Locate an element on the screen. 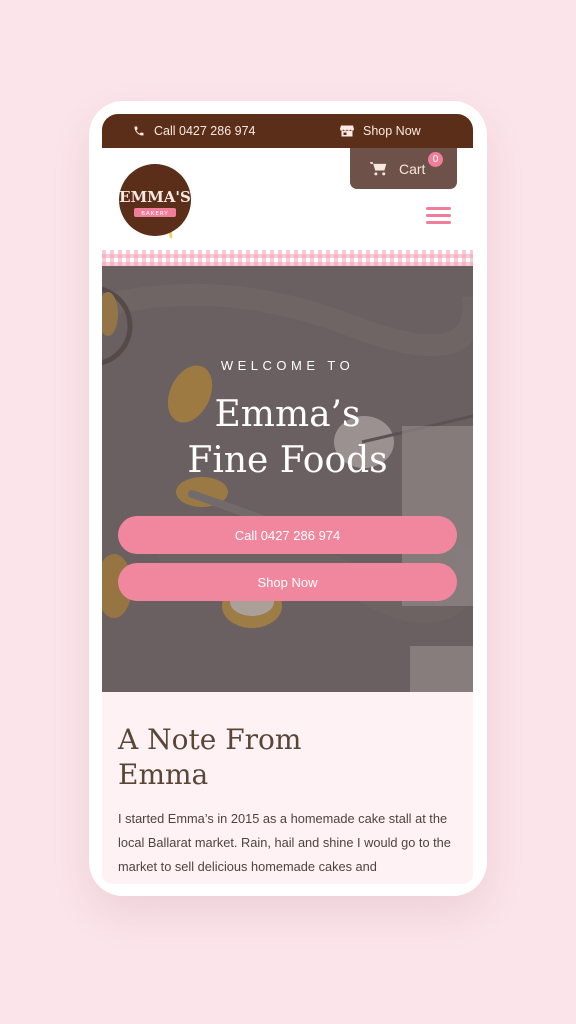 Image resolution: width=576 pixels, height=1024 pixels. top-bar: Call 0427 286 974 Shop Now is located at coordinates (287, 131).